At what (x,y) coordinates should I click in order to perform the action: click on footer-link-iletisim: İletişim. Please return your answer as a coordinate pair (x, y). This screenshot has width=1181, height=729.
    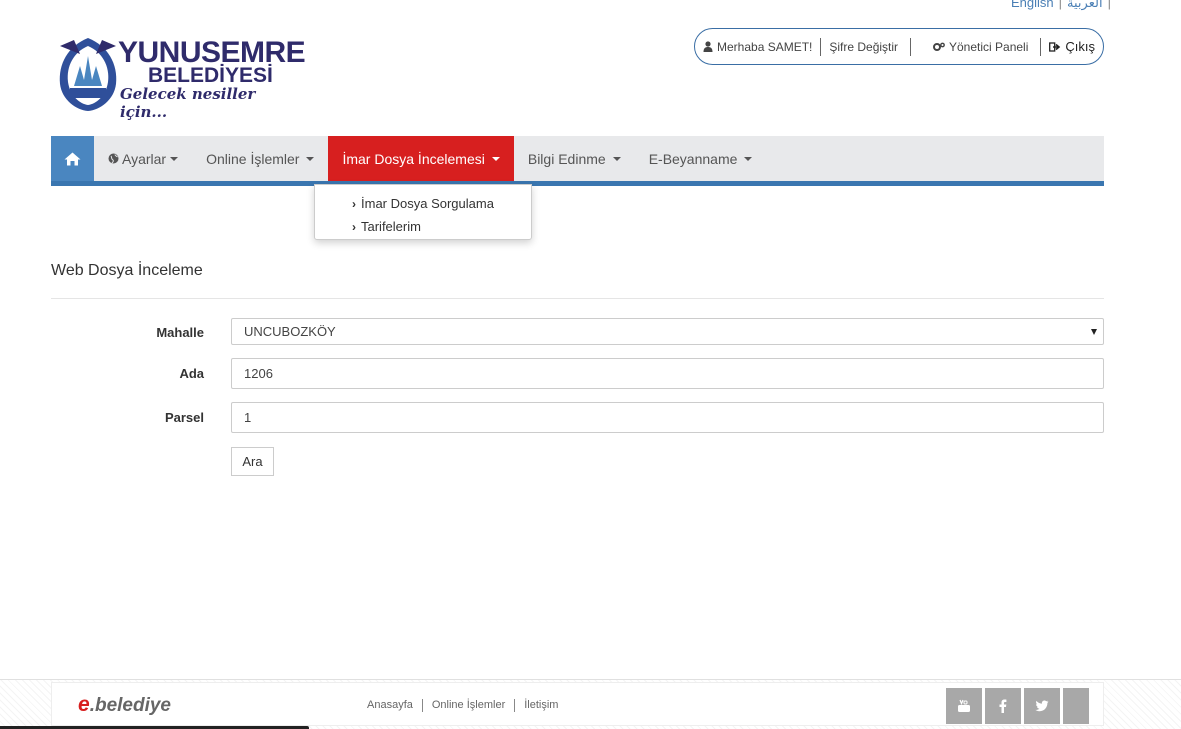
    Looking at the image, I should click on (541, 705).